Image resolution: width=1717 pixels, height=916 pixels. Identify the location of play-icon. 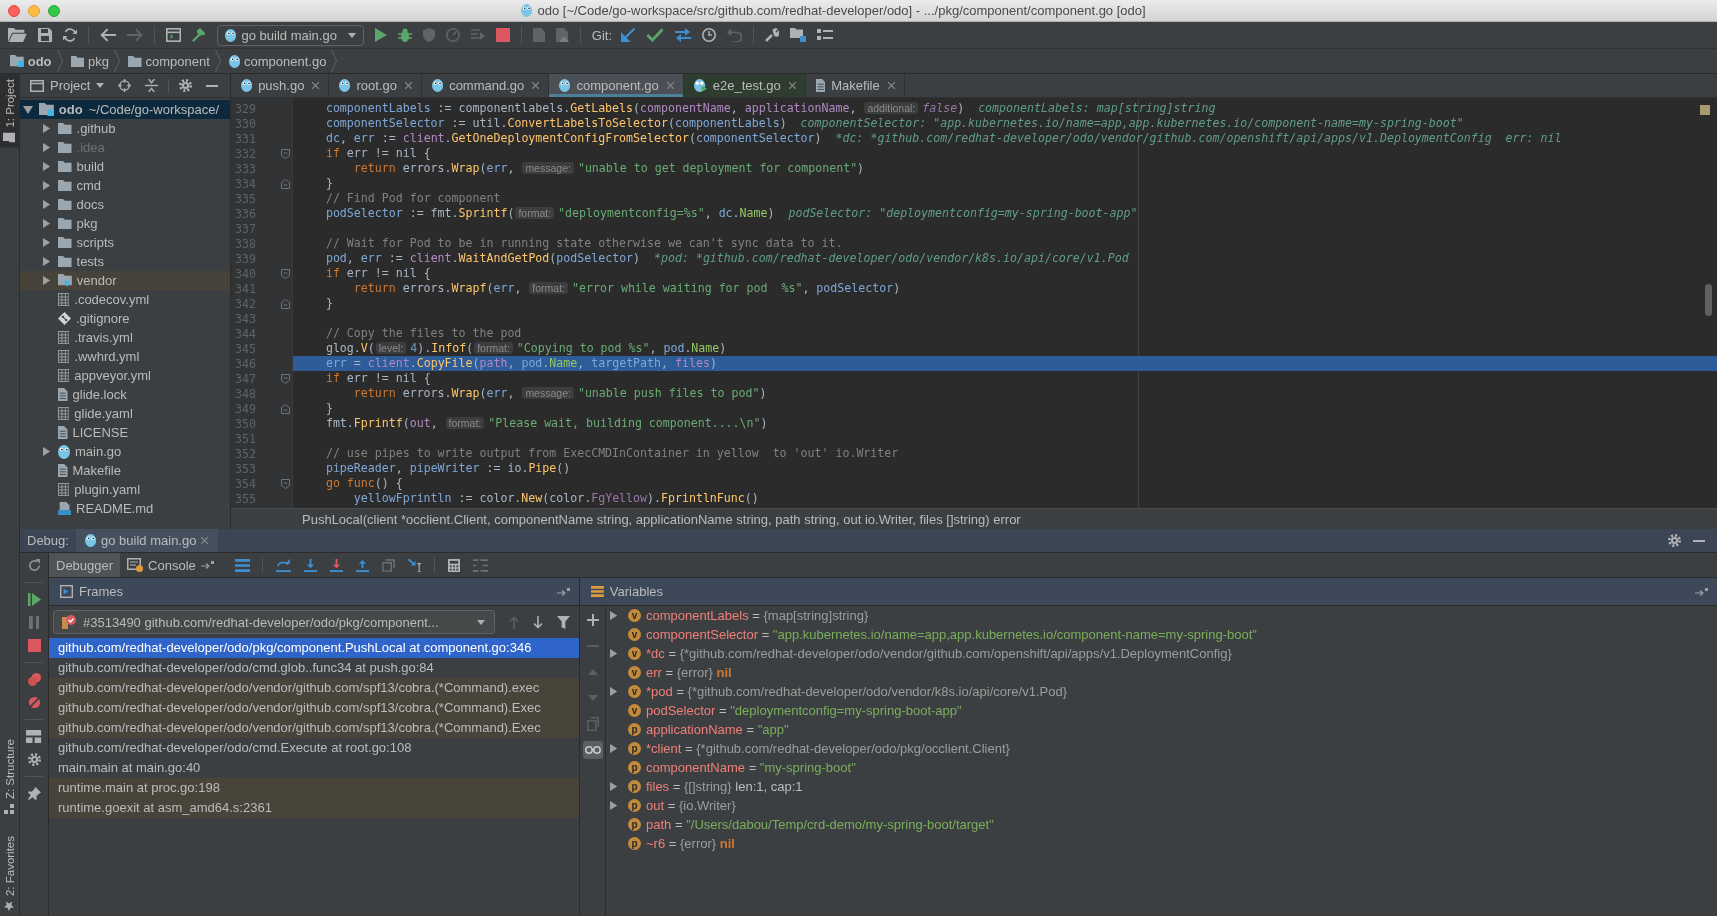
(380, 35).